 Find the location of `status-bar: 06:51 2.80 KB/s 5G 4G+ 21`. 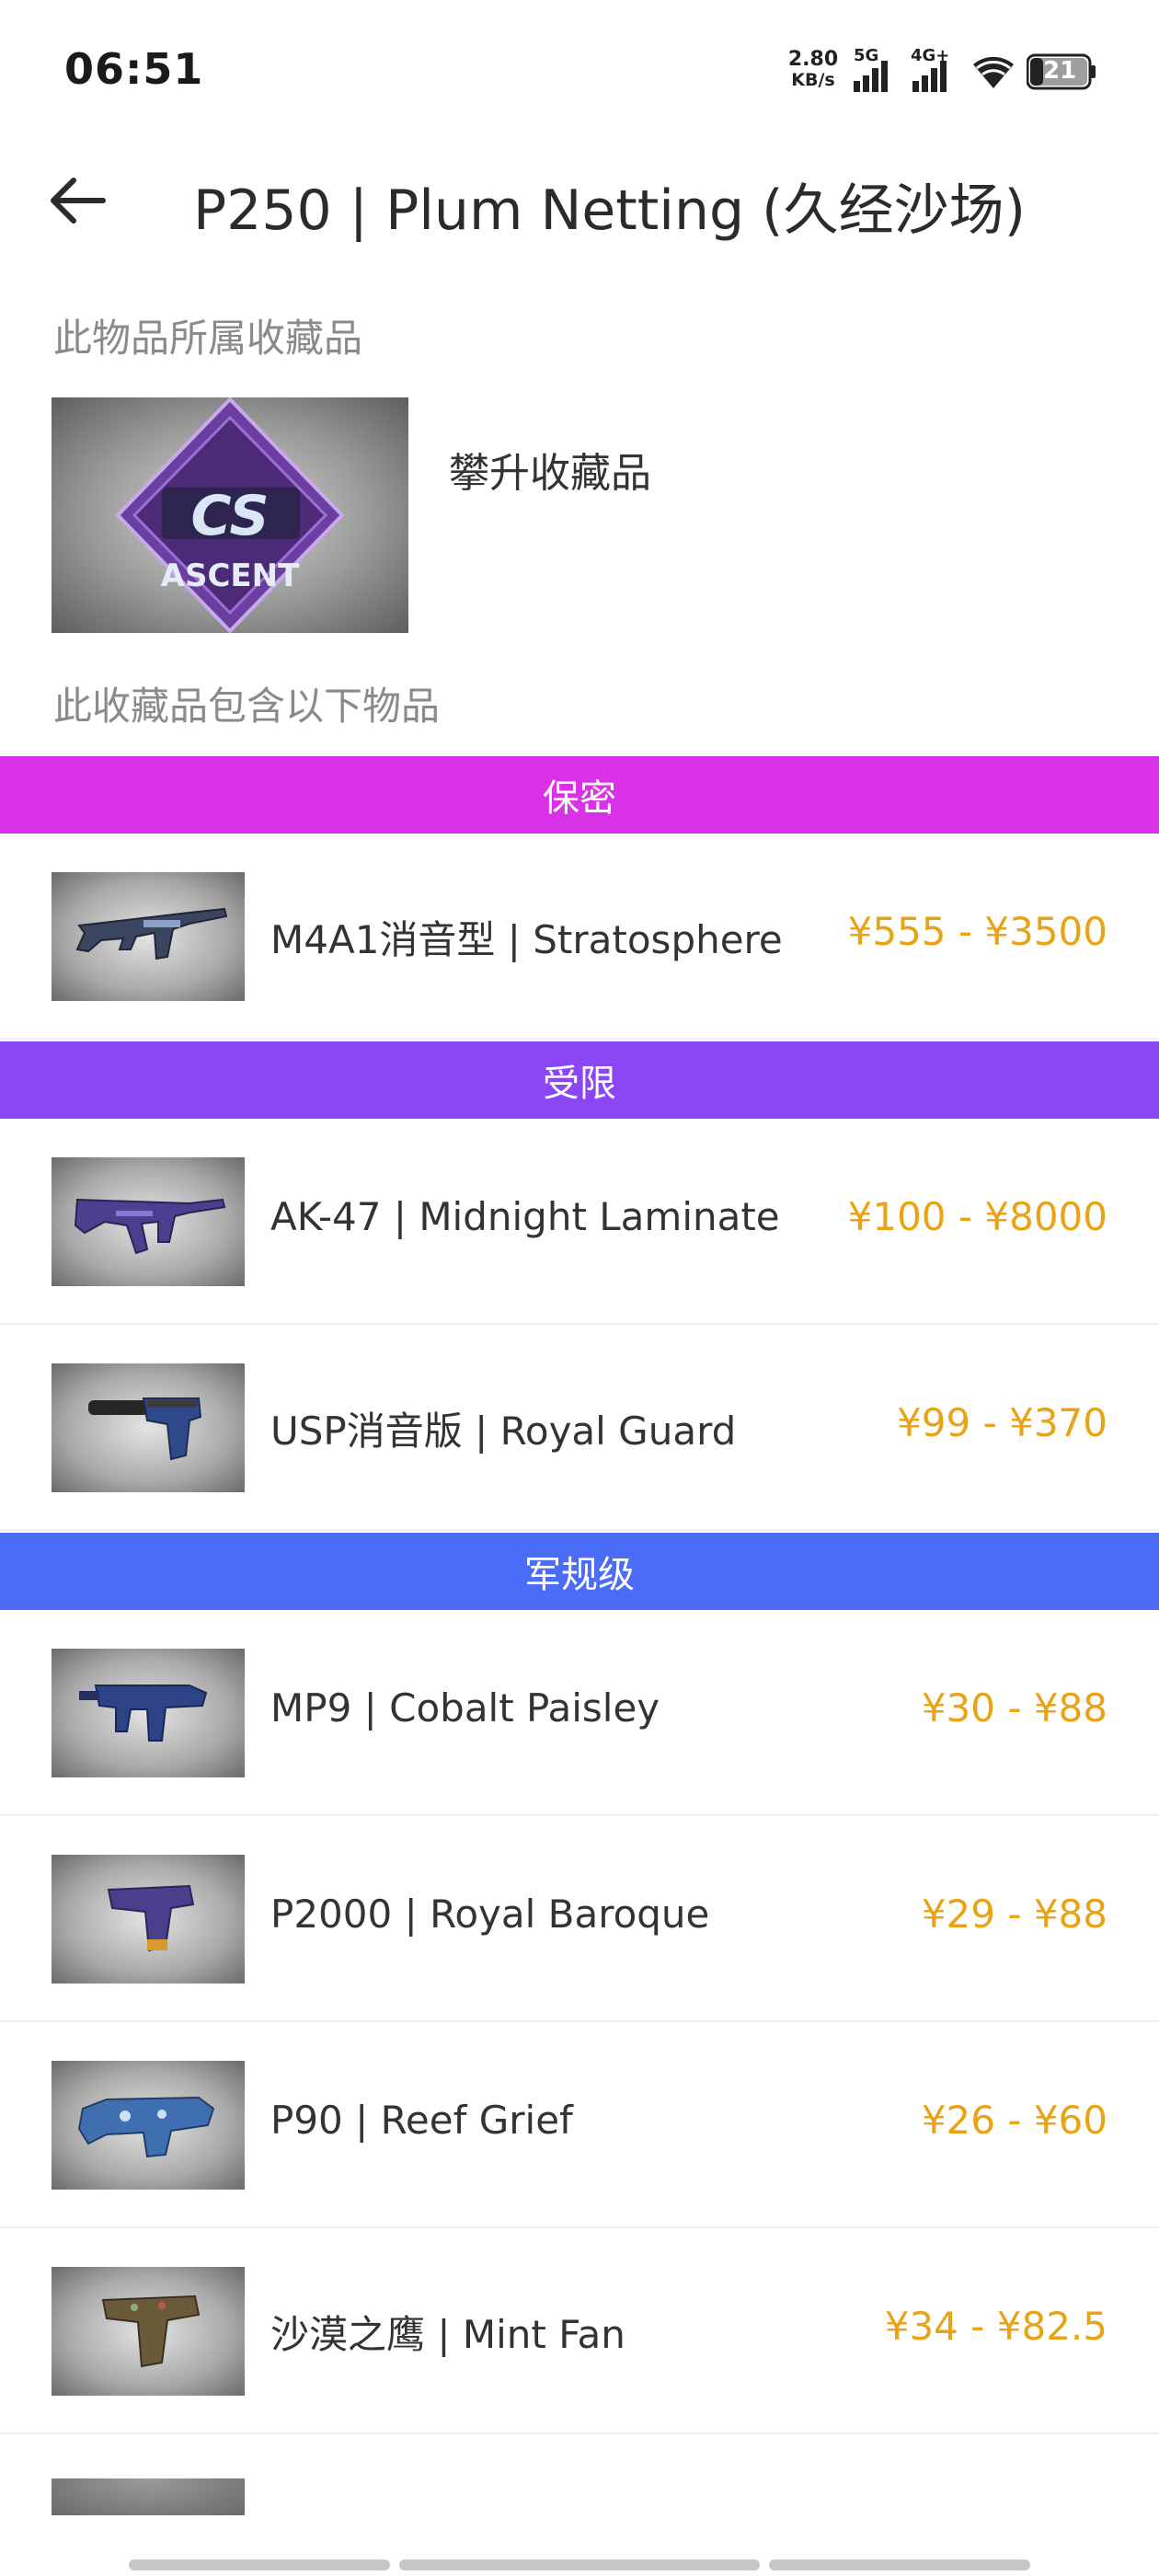

status-bar: 06:51 2.80 KB/s 5G 4G+ 21 is located at coordinates (579, 69).